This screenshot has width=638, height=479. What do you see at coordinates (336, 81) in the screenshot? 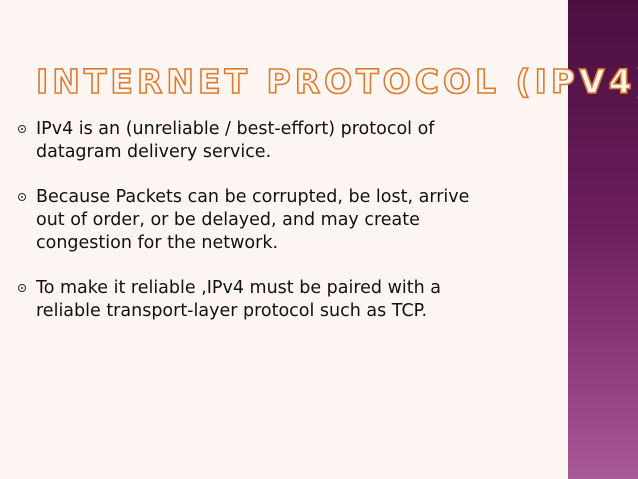
I see `slide-title: INTERNET PROTOCOL (IPV4)` at bounding box center [336, 81].